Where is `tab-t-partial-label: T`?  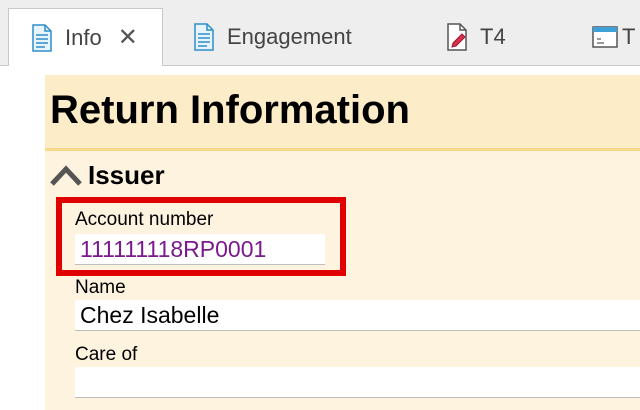
tab-t-partial-label: T is located at coordinates (629, 36).